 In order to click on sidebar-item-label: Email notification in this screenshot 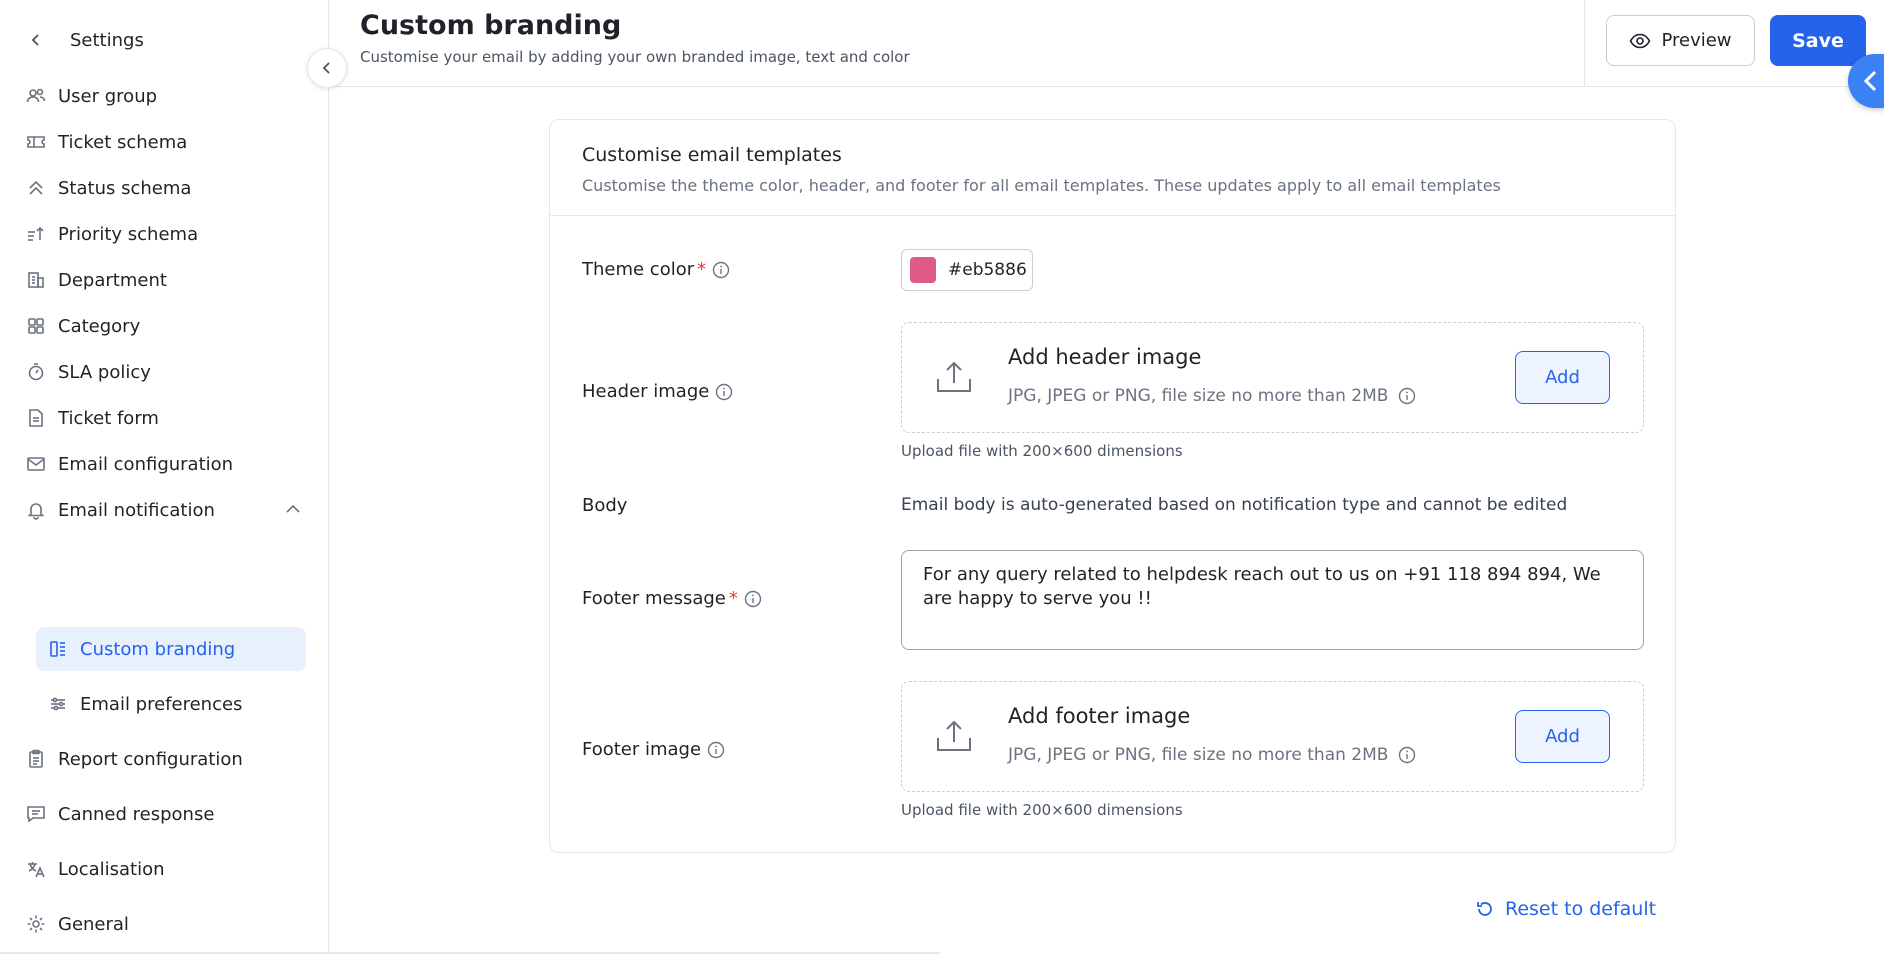, I will do `click(136, 510)`.